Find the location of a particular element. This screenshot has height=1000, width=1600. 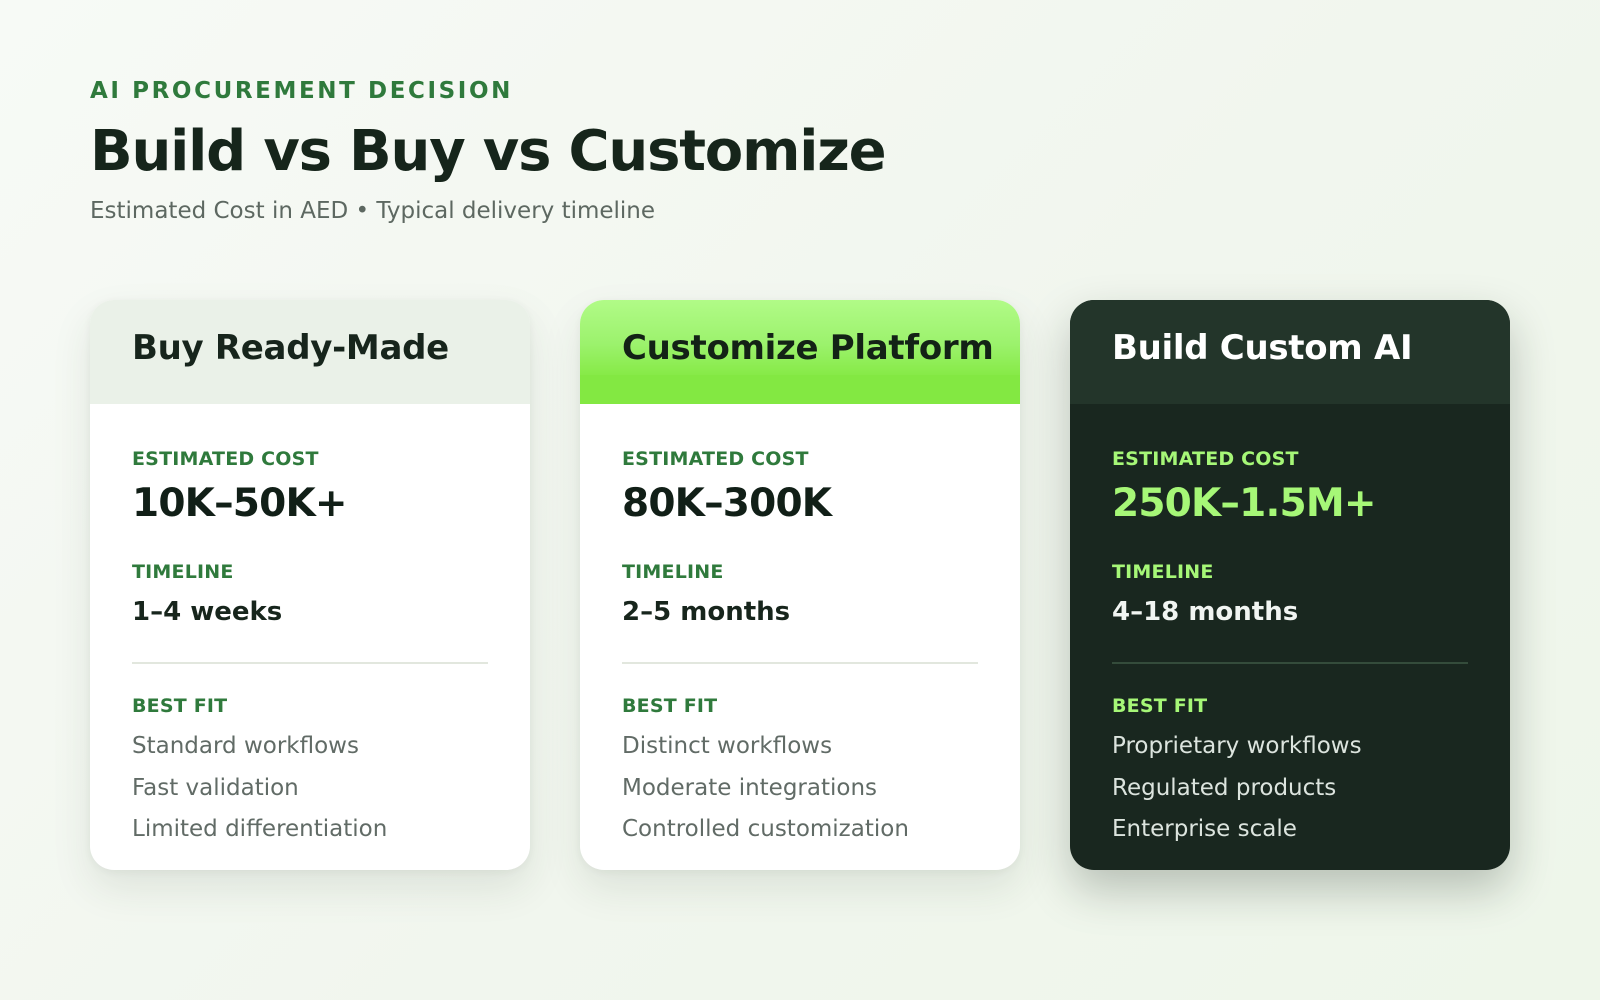

page-title: Build vs Buy vs Customize is located at coordinates (488, 151).